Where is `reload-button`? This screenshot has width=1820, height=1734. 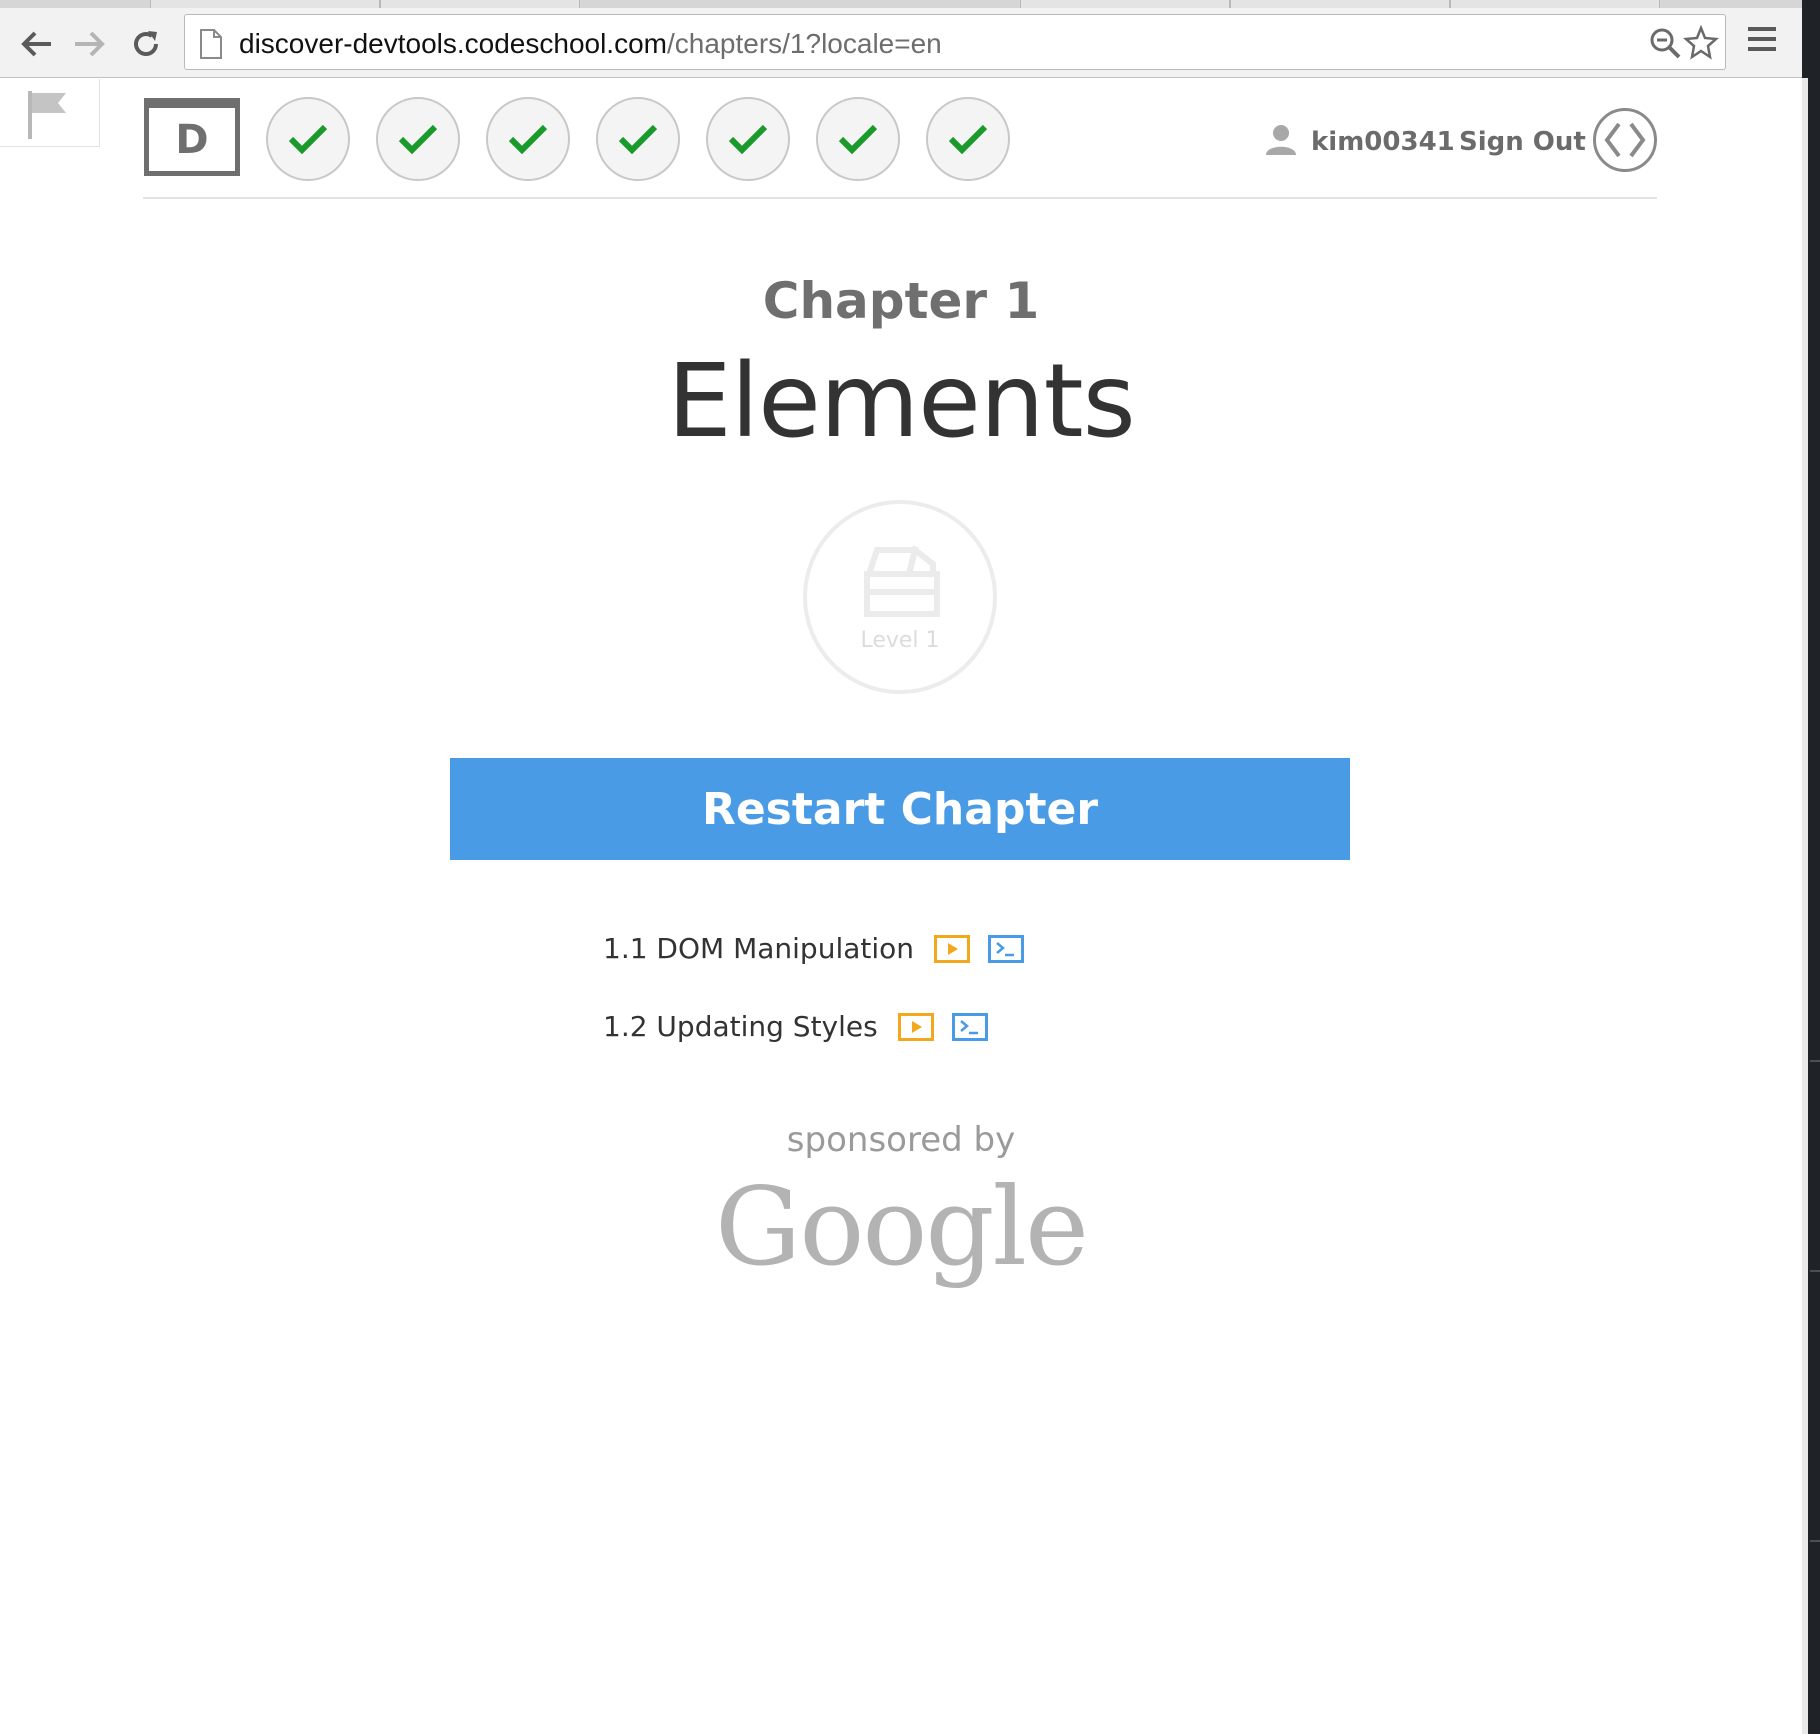
reload-button is located at coordinates (146, 44).